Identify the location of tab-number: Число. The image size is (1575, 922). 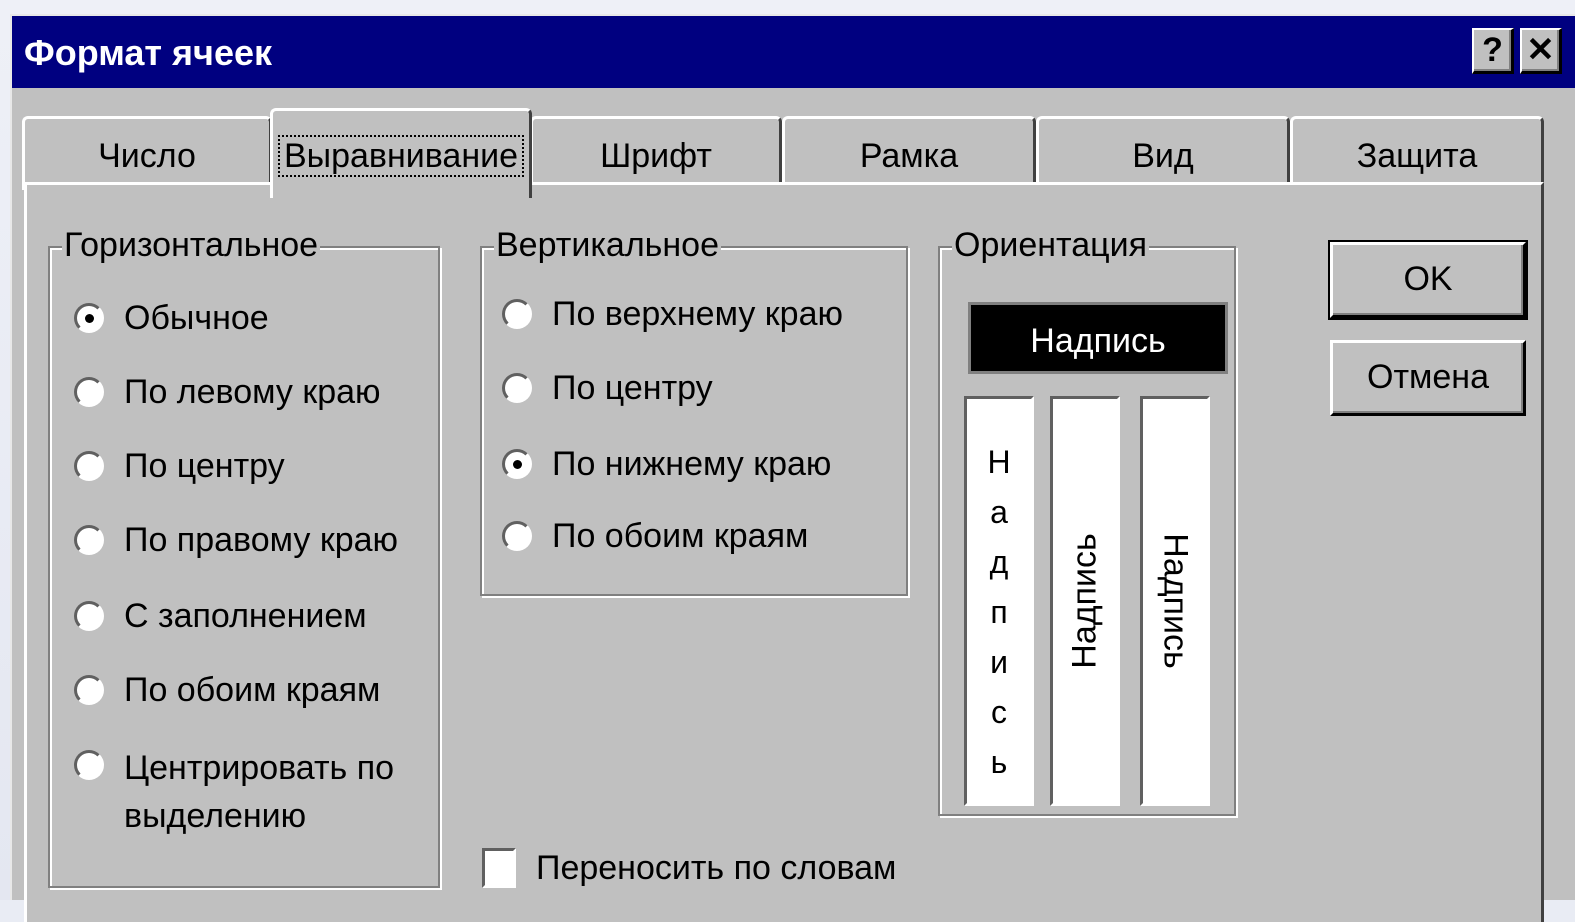
(147, 153).